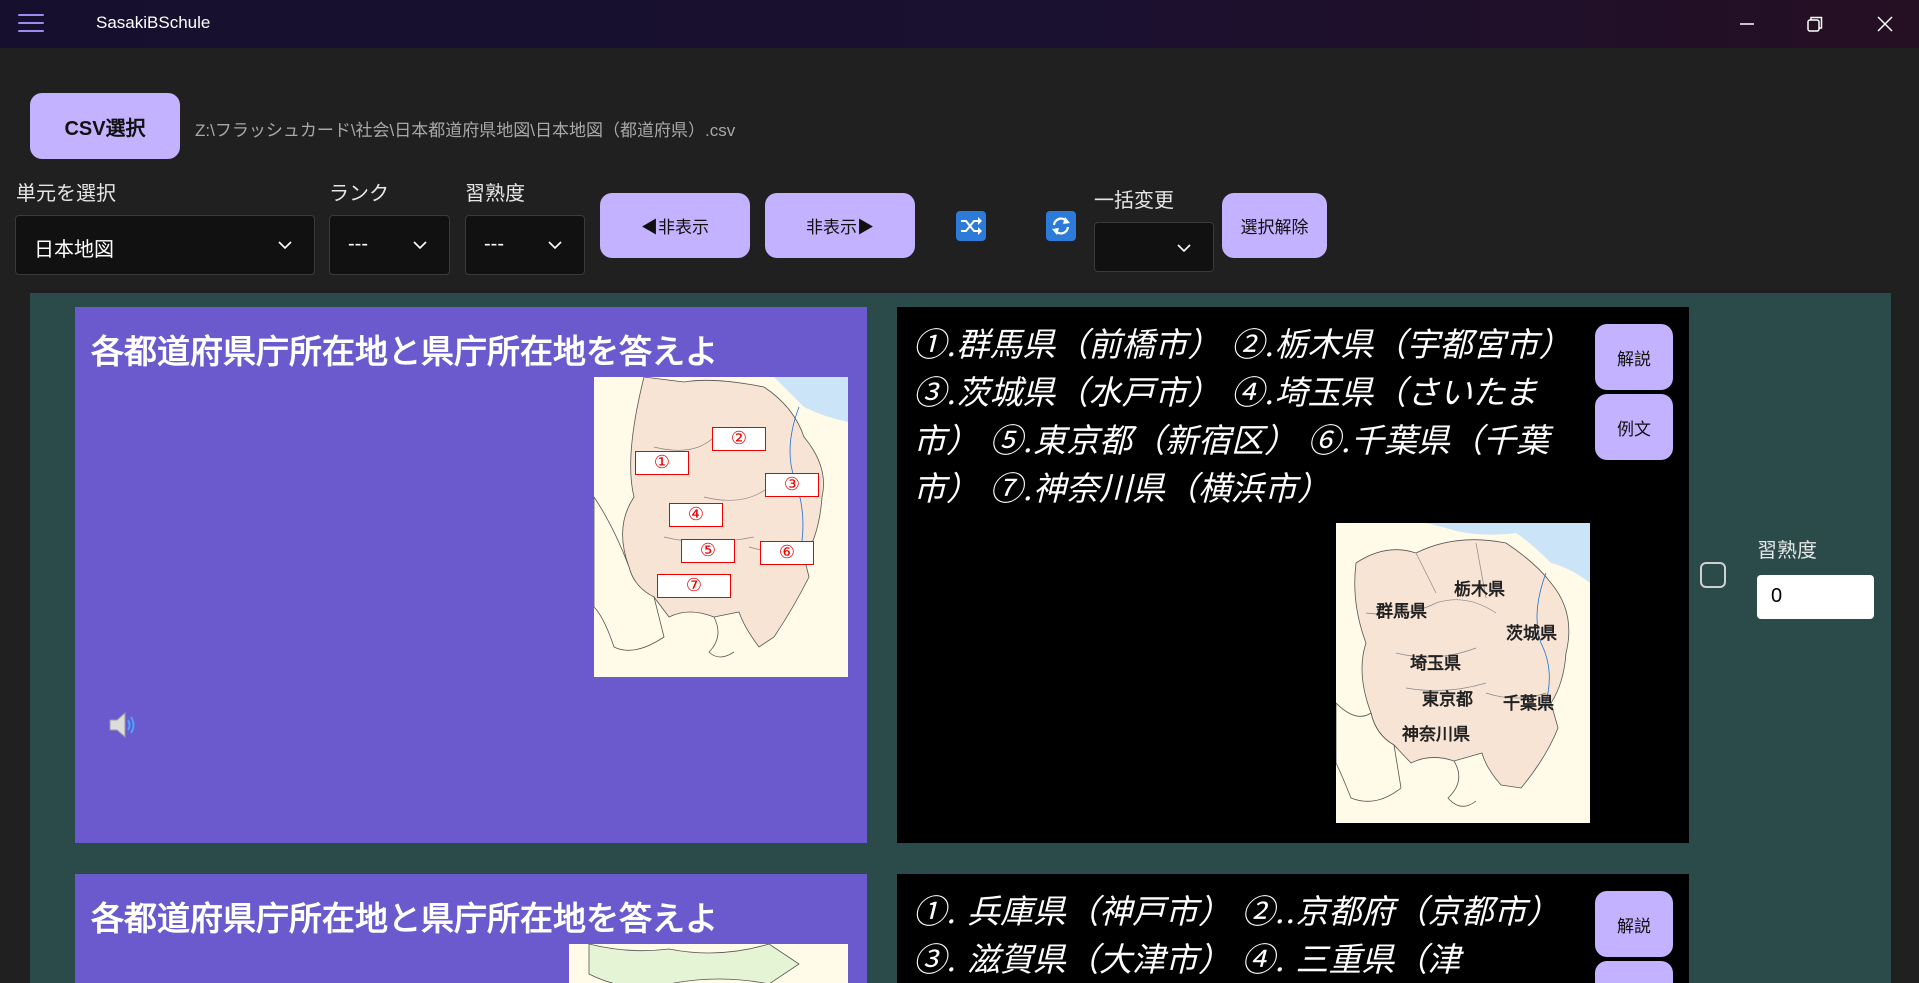  Describe the element at coordinates (792, 485) in the screenshot. I see `map-marker-3: ③` at that location.